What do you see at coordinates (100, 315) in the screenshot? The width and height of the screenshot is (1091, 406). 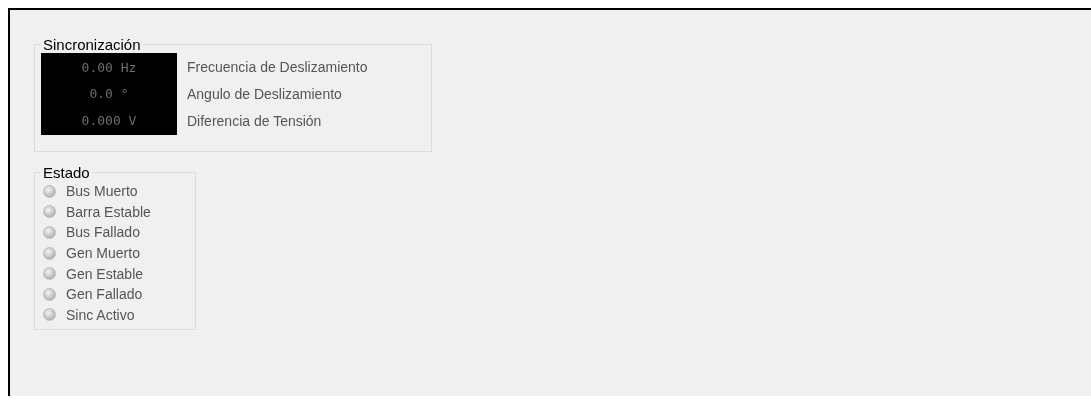 I see `indicator-label: Sinc Activo` at bounding box center [100, 315].